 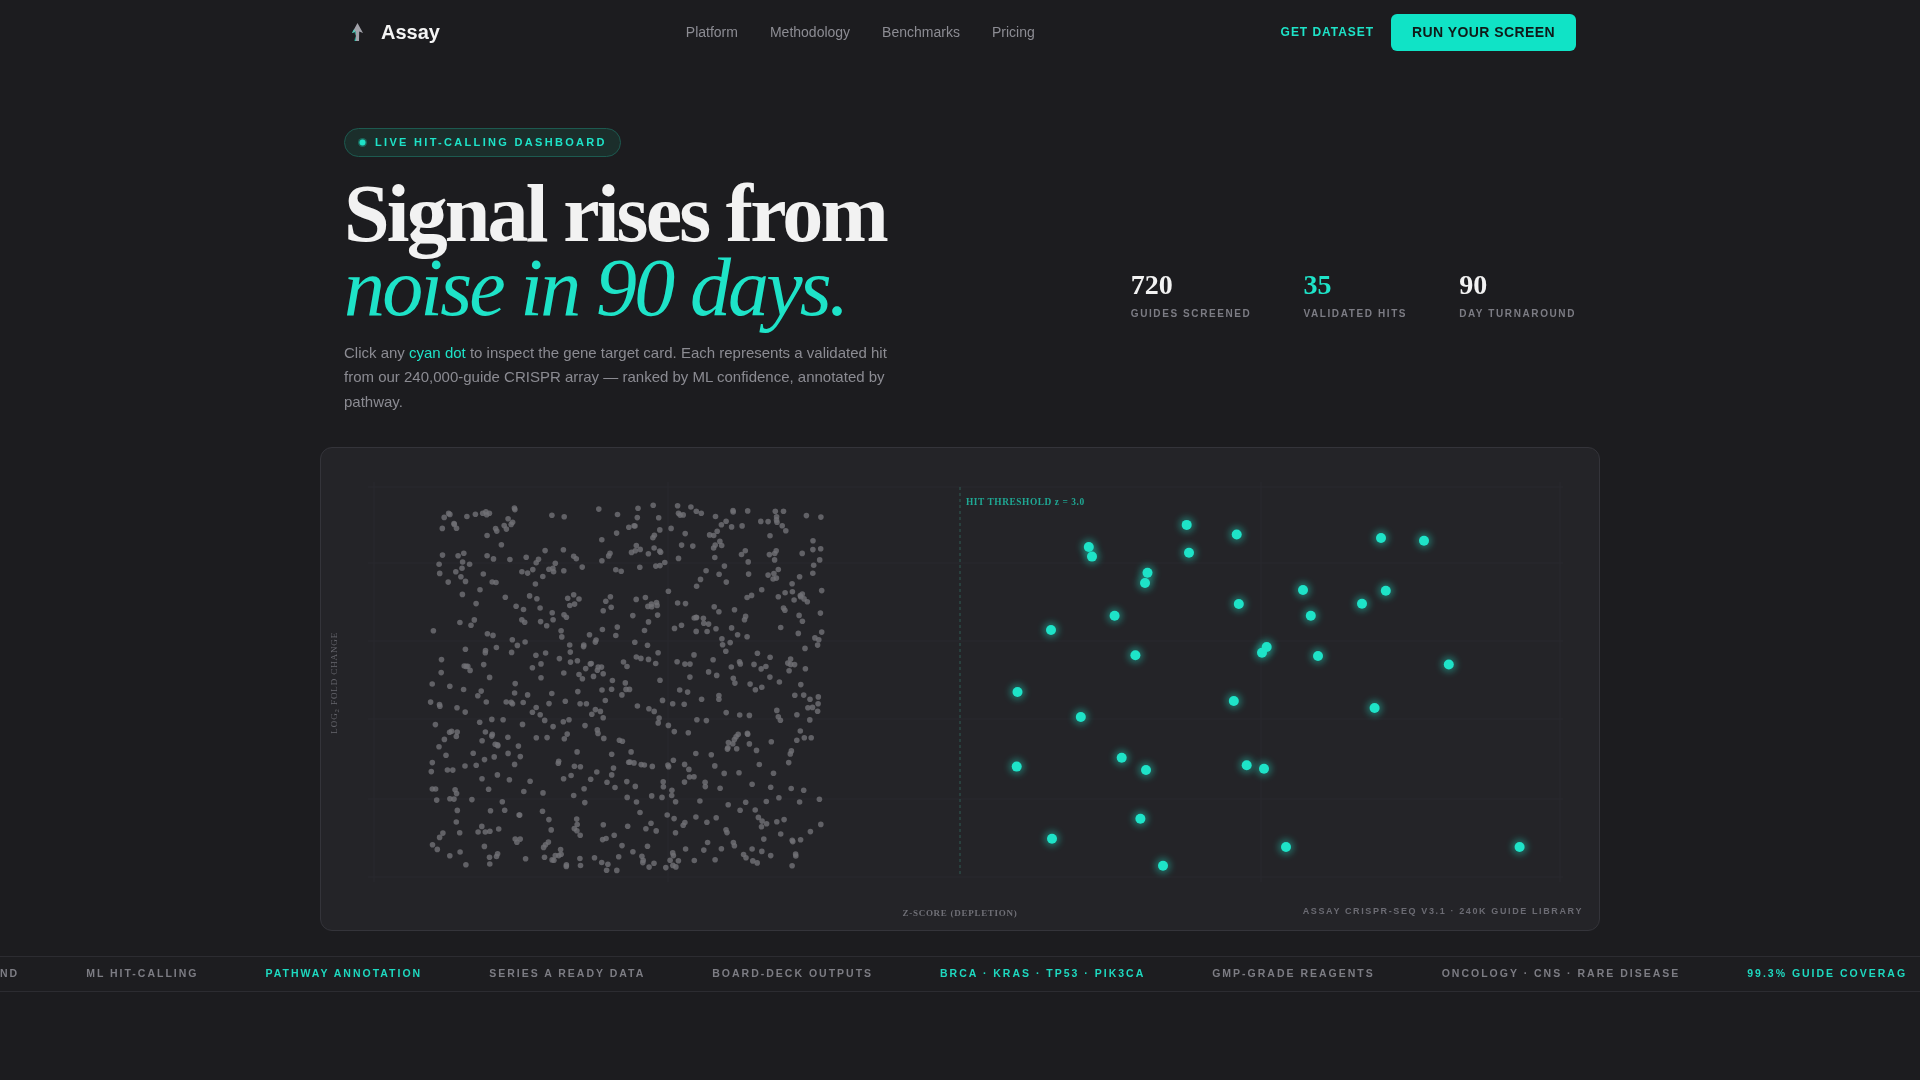 What do you see at coordinates (392, 32) in the screenshot?
I see `brand-link: Assay` at bounding box center [392, 32].